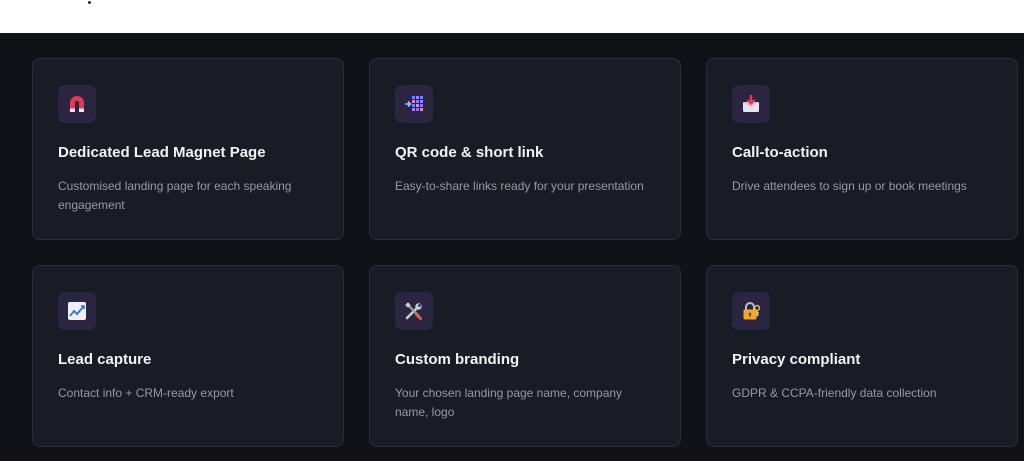 The image size is (1024, 461). Describe the element at coordinates (146, 393) in the screenshot. I see `feature-description: Contact info + CRM-ready export` at that location.